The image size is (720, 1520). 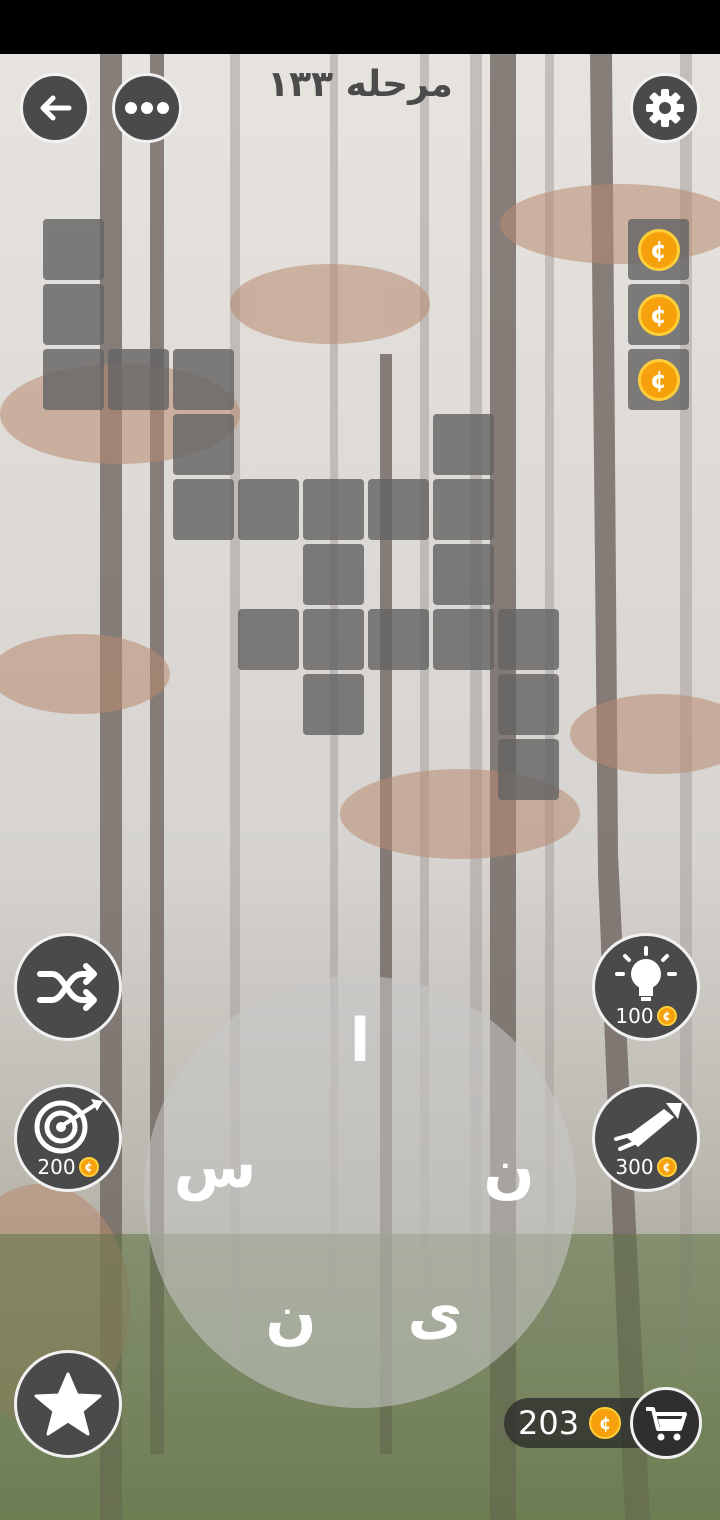 I want to click on shuffle-icon, so click(x=67, y=987).